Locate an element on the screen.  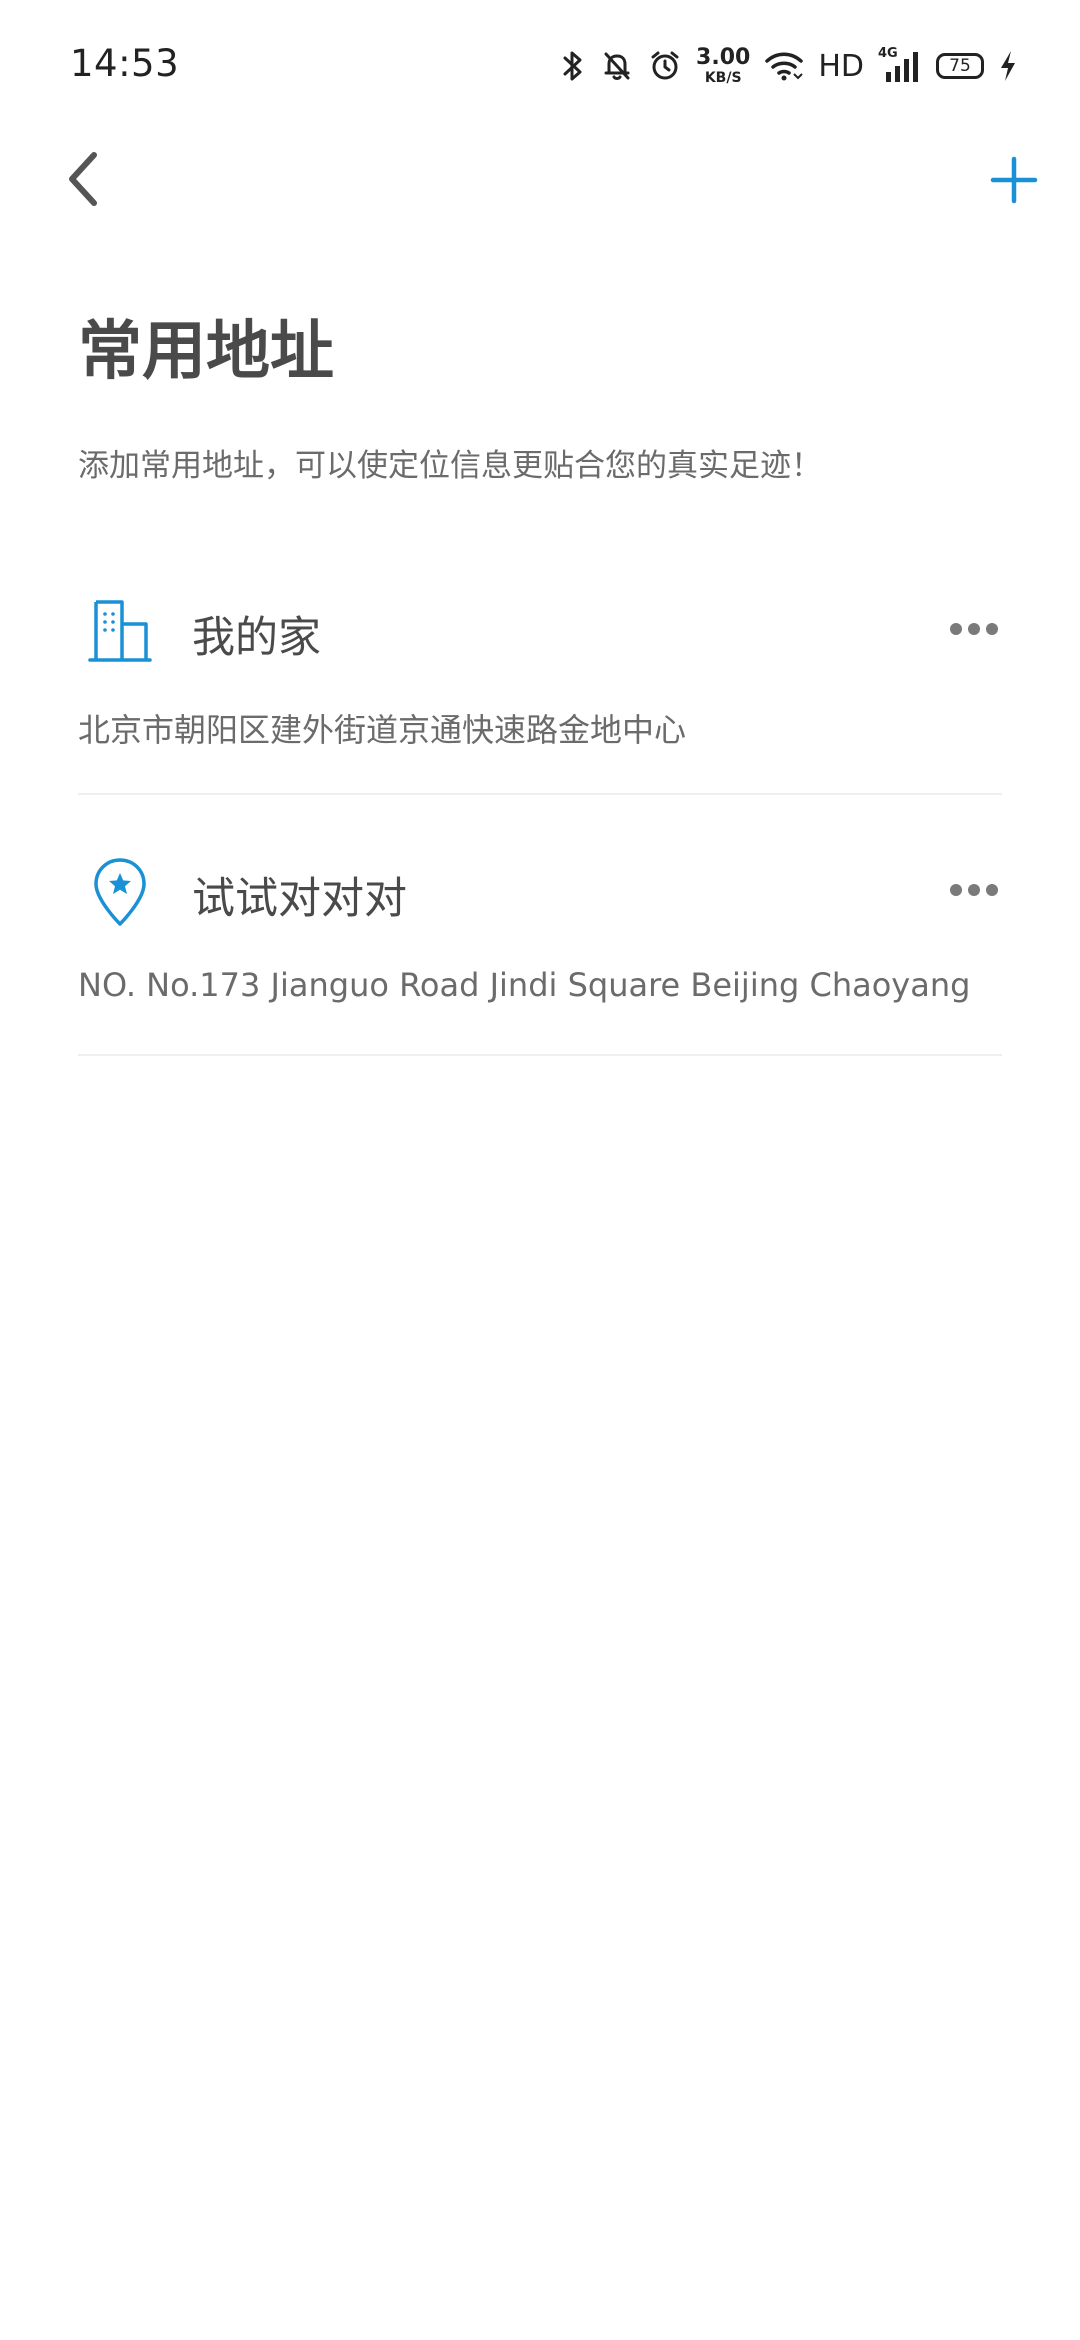
address-name: 试试对对对 is located at coordinates (299, 899).